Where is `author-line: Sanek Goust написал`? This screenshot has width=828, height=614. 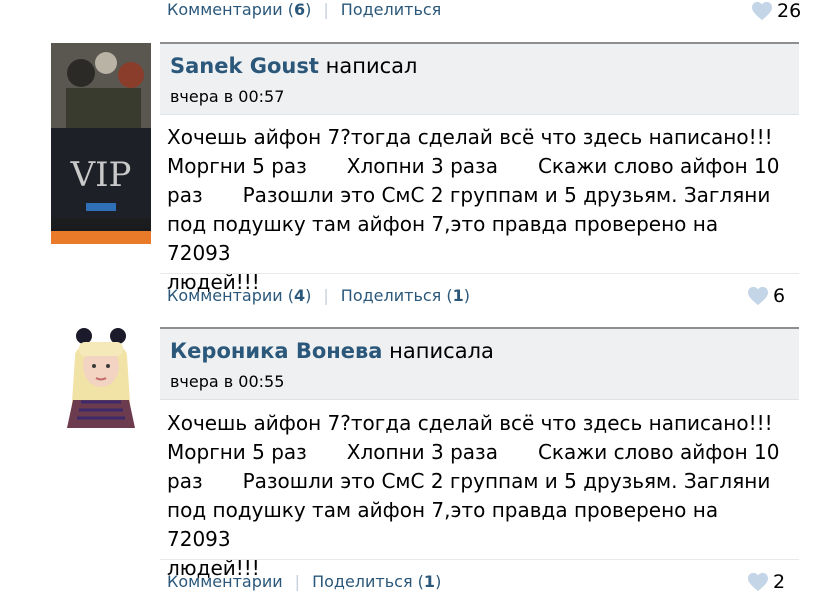
author-line: Sanek Goust написал is located at coordinates (293, 66).